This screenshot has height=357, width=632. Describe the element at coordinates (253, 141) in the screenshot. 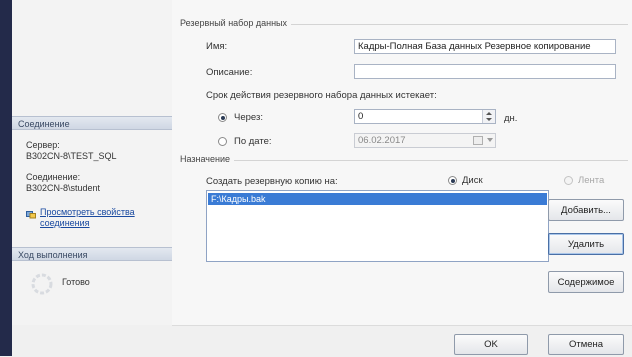

I see `expire-on-date-label: По дате:` at that location.